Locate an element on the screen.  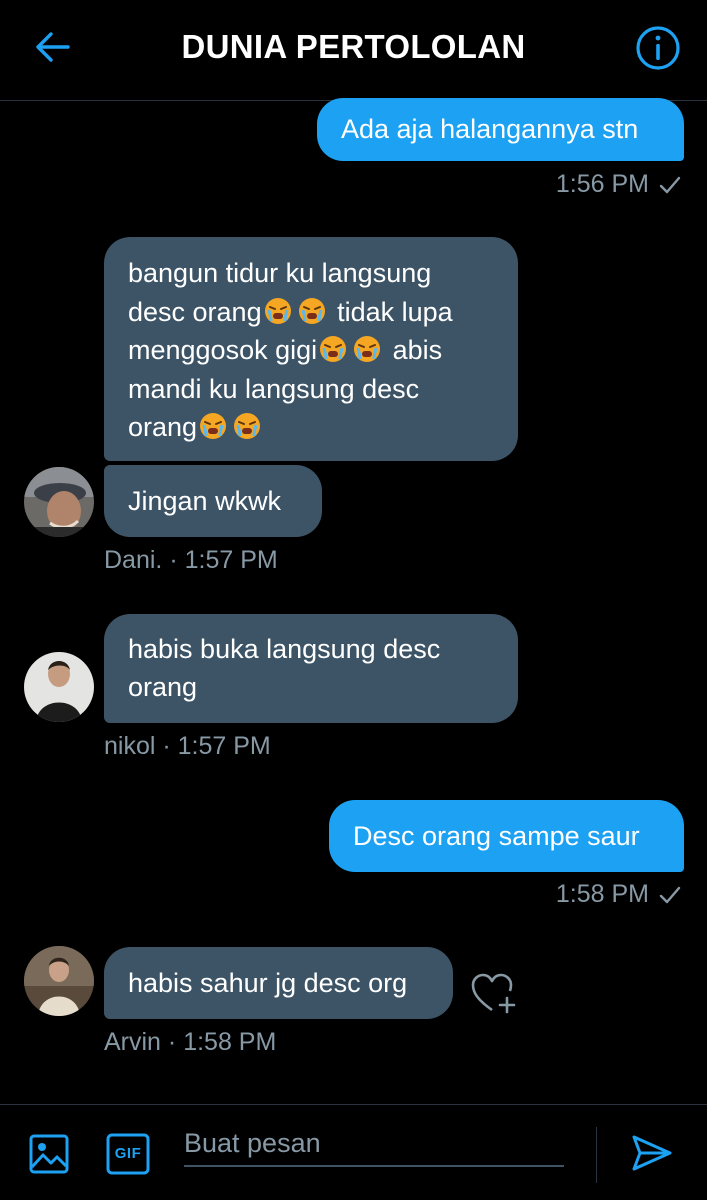
message-text-line: tidak lupa is located at coordinates (395, 311).